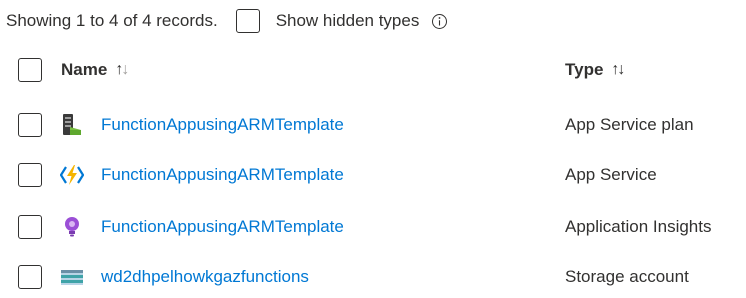 The height and width of the screenshot is (298, 746). I want to click on show-hidden-types-toggle: Show hidden types, so click(327, 21).